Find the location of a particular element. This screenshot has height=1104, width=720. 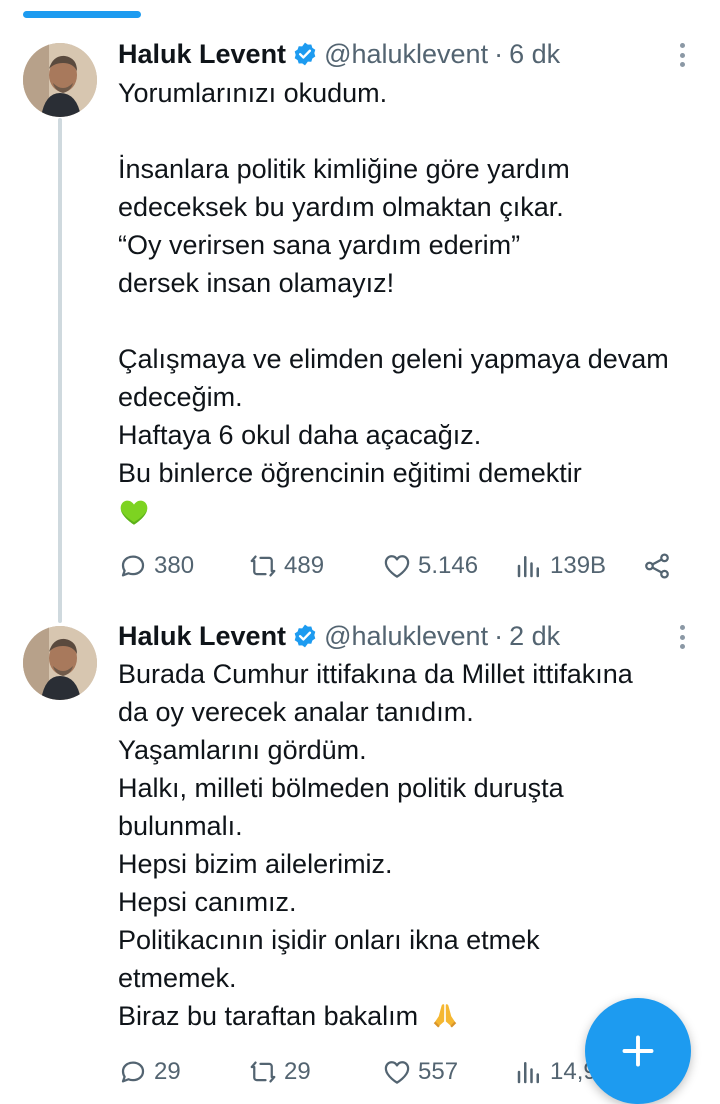

top-accent-bar is located at coordinates (82, 14).